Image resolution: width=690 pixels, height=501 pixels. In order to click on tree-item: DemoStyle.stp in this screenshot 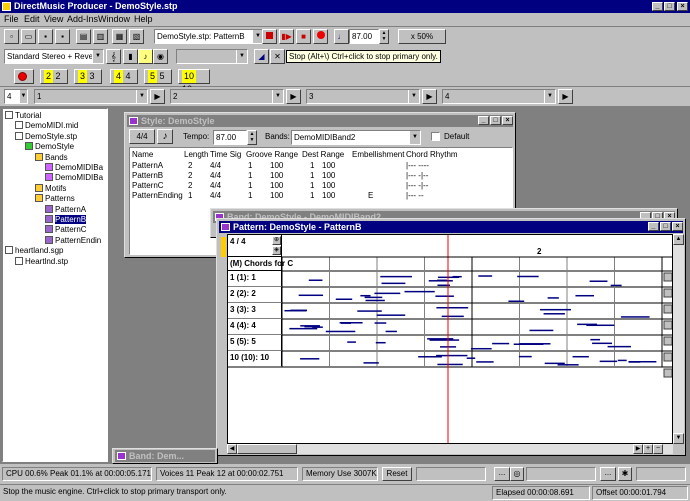, I will do `click(46, 136)`.